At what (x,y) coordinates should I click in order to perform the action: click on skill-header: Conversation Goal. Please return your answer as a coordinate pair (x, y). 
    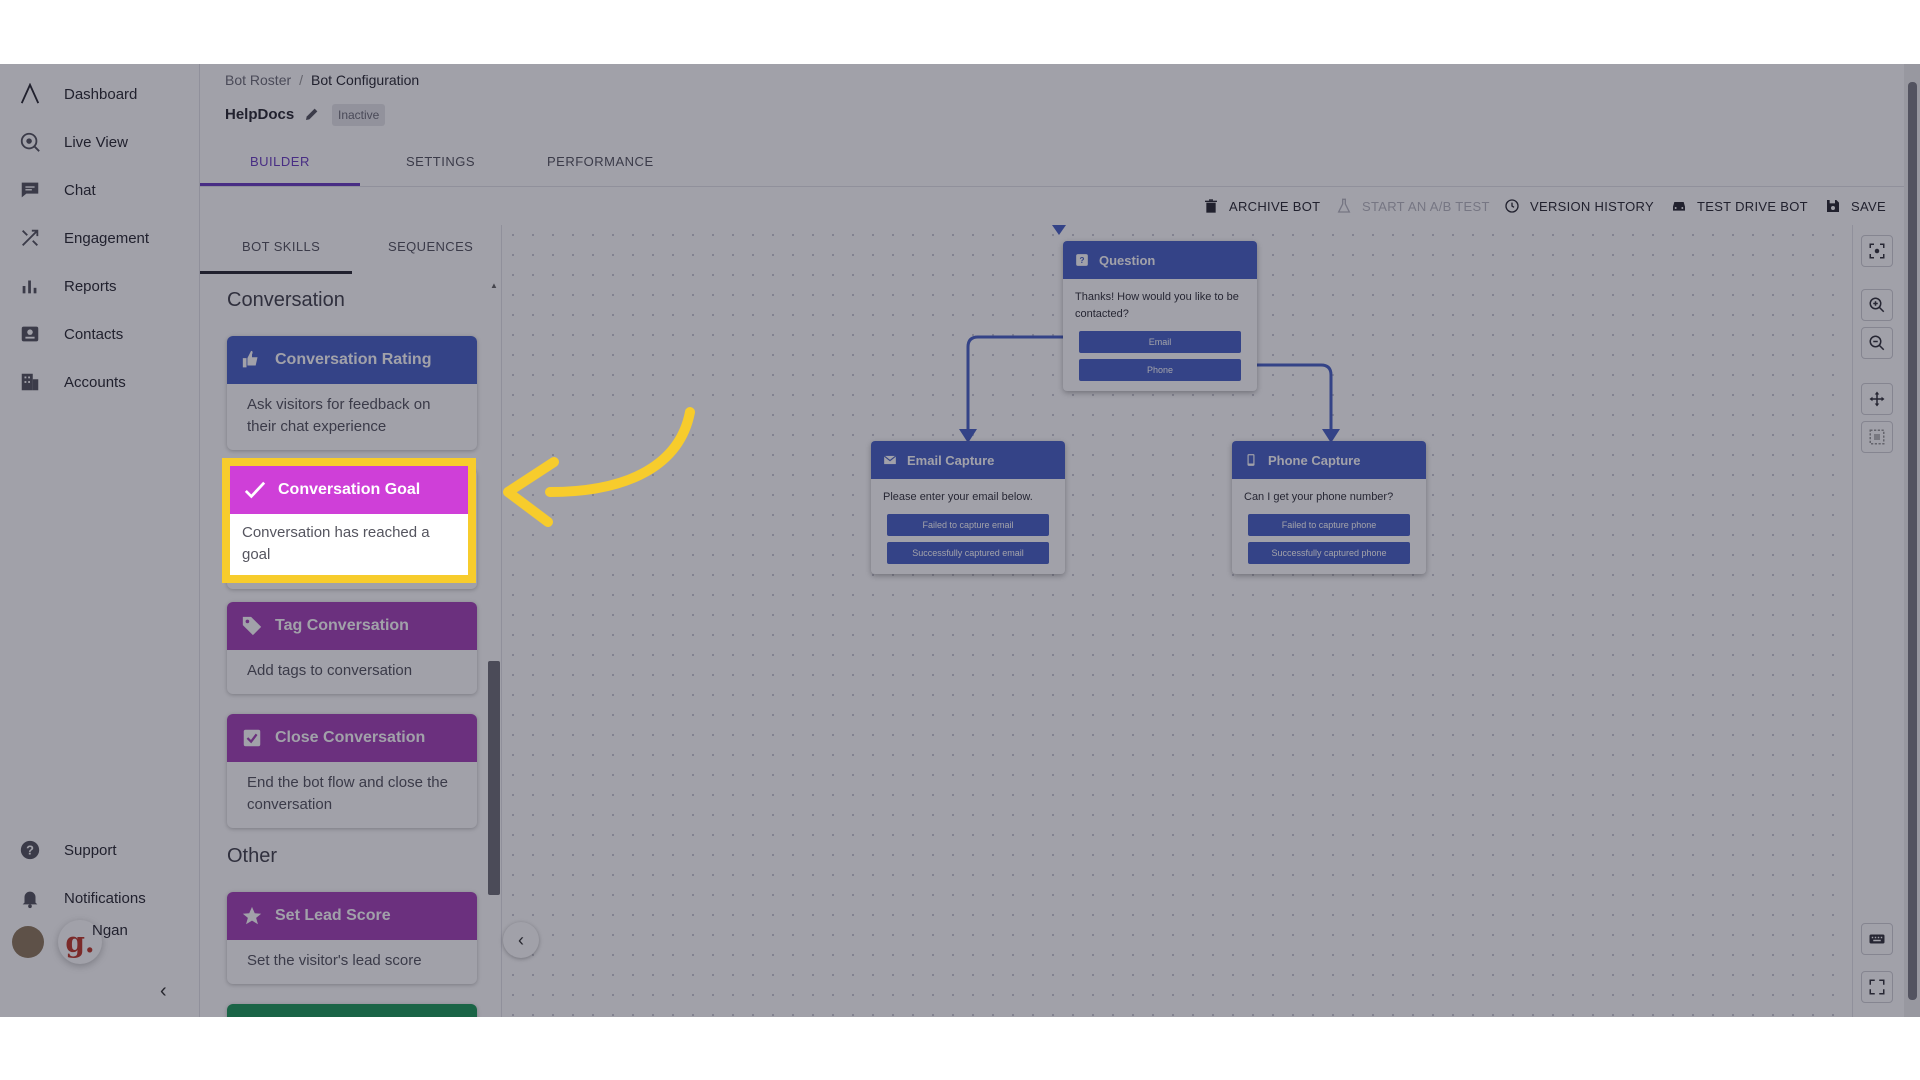
    Looking at the image, I should click on (349, 490).